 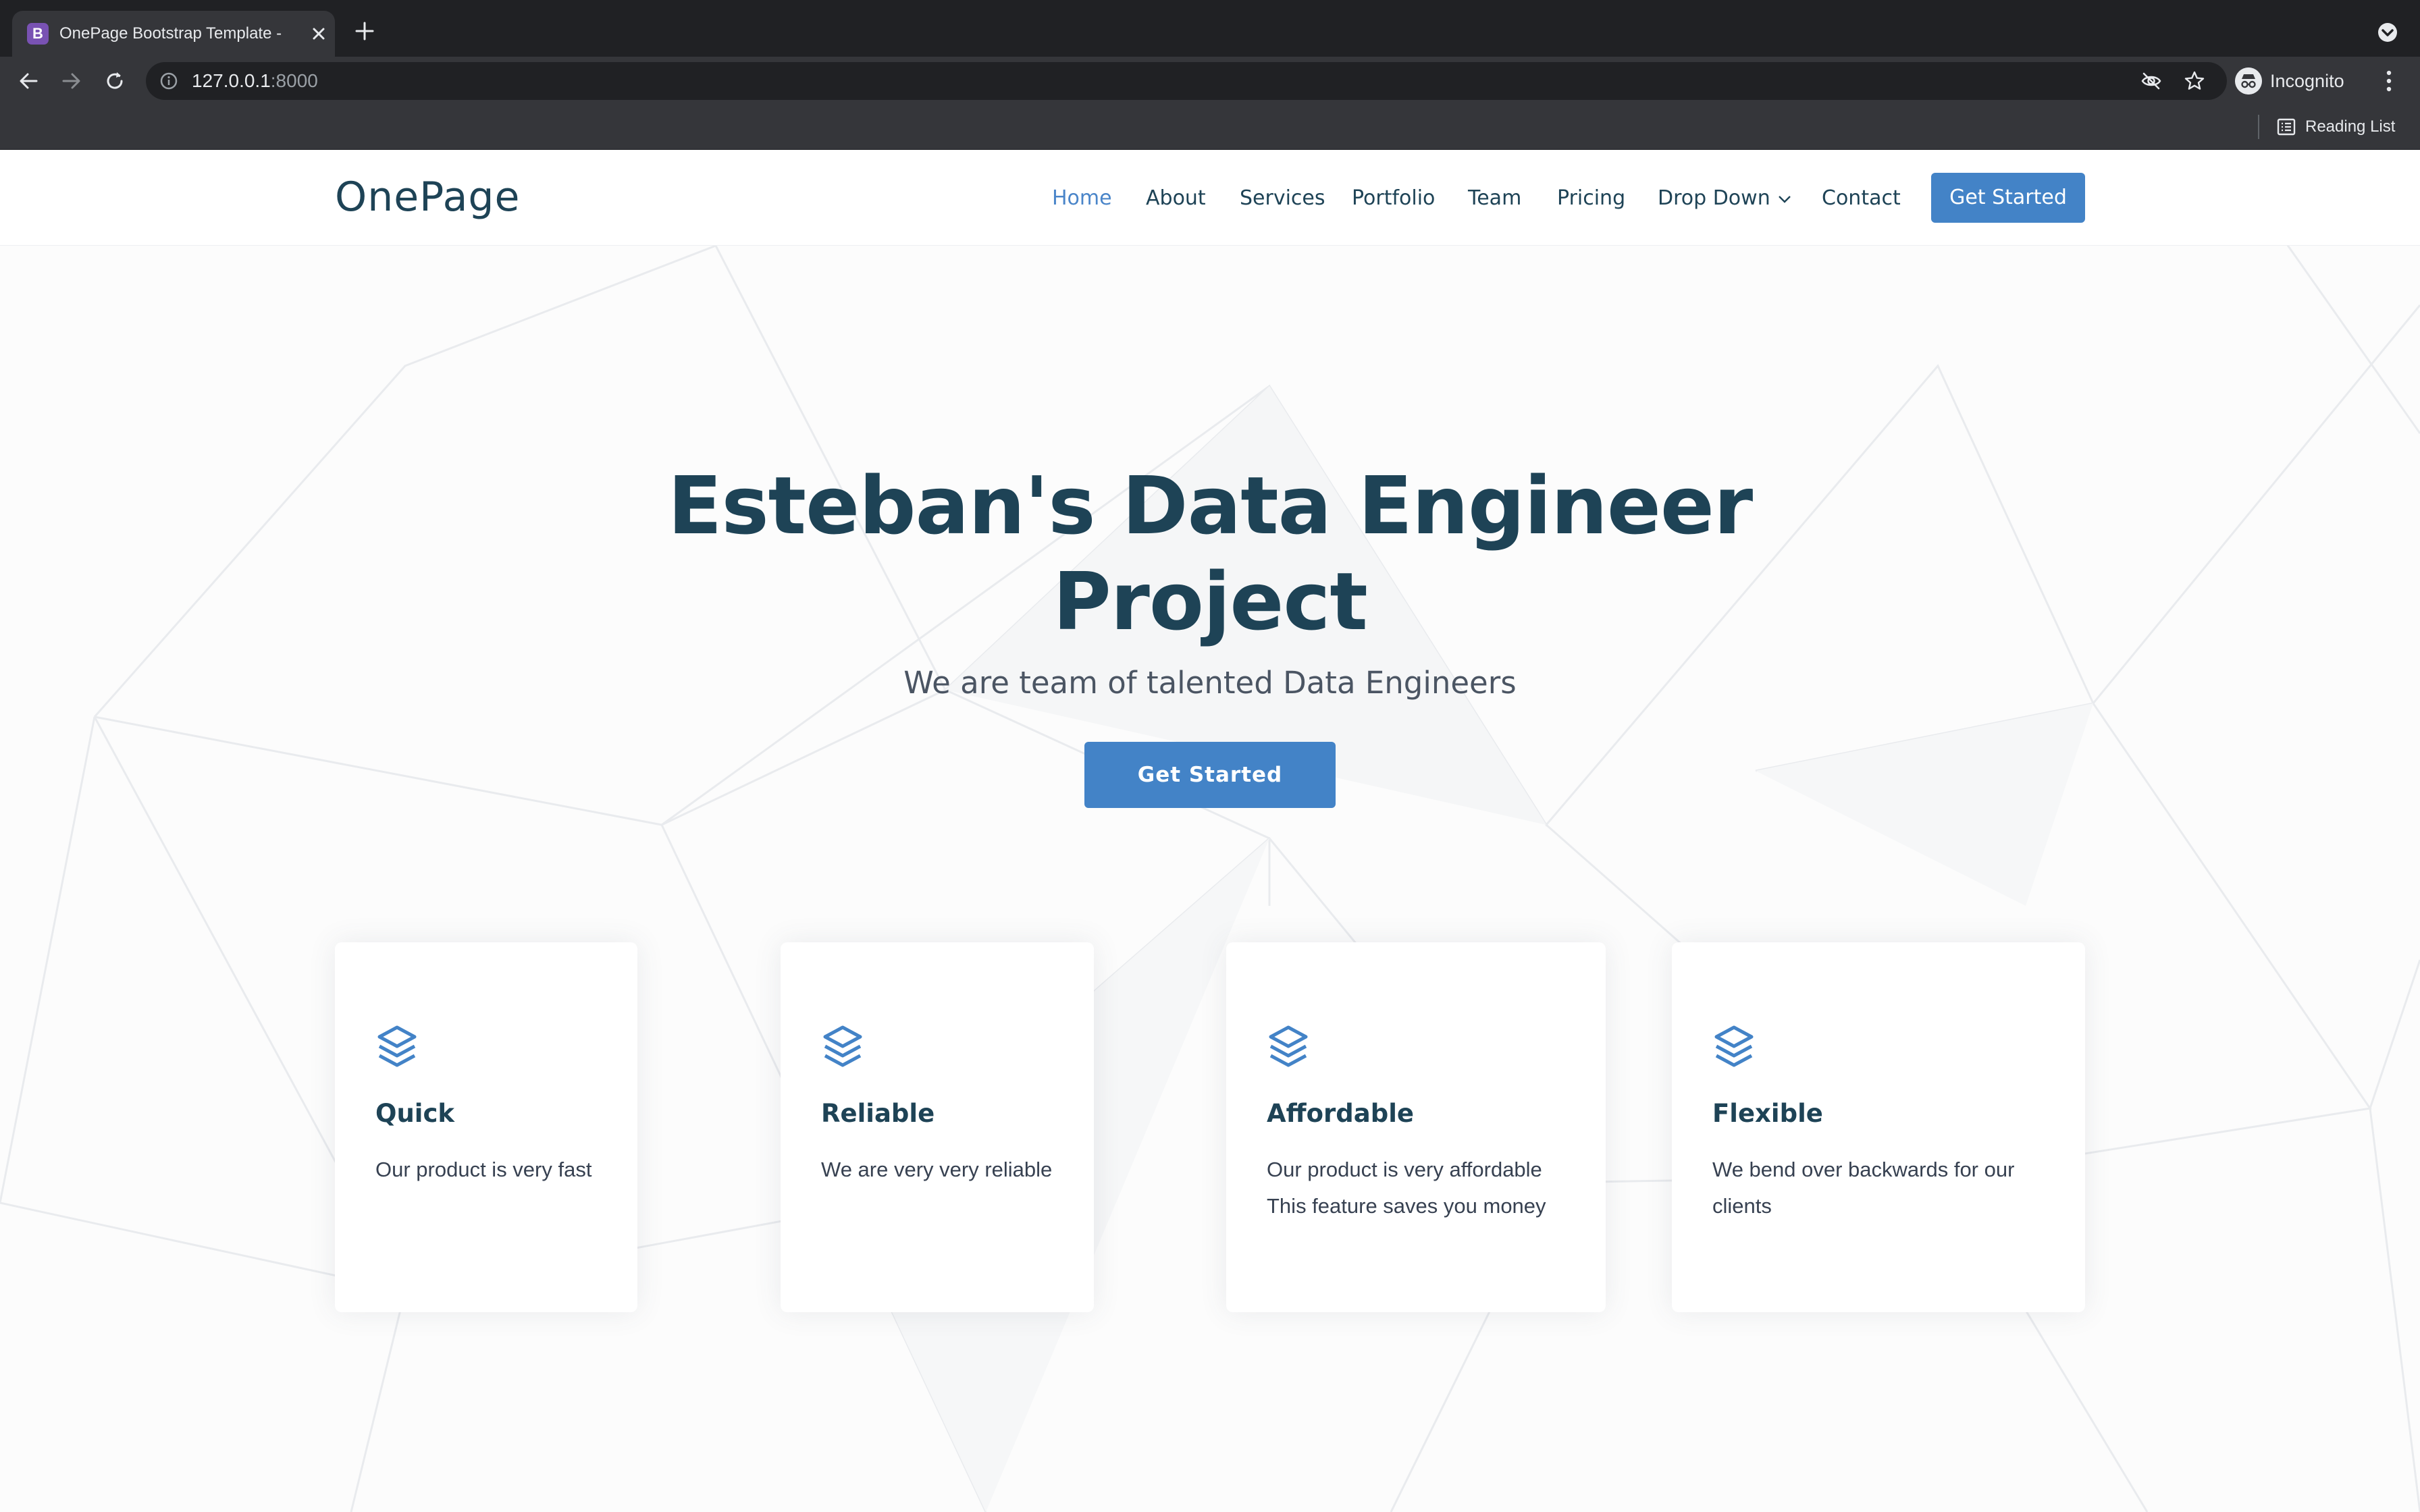 I want to click on feature-title: Quick, so click(x=415, y=1113).